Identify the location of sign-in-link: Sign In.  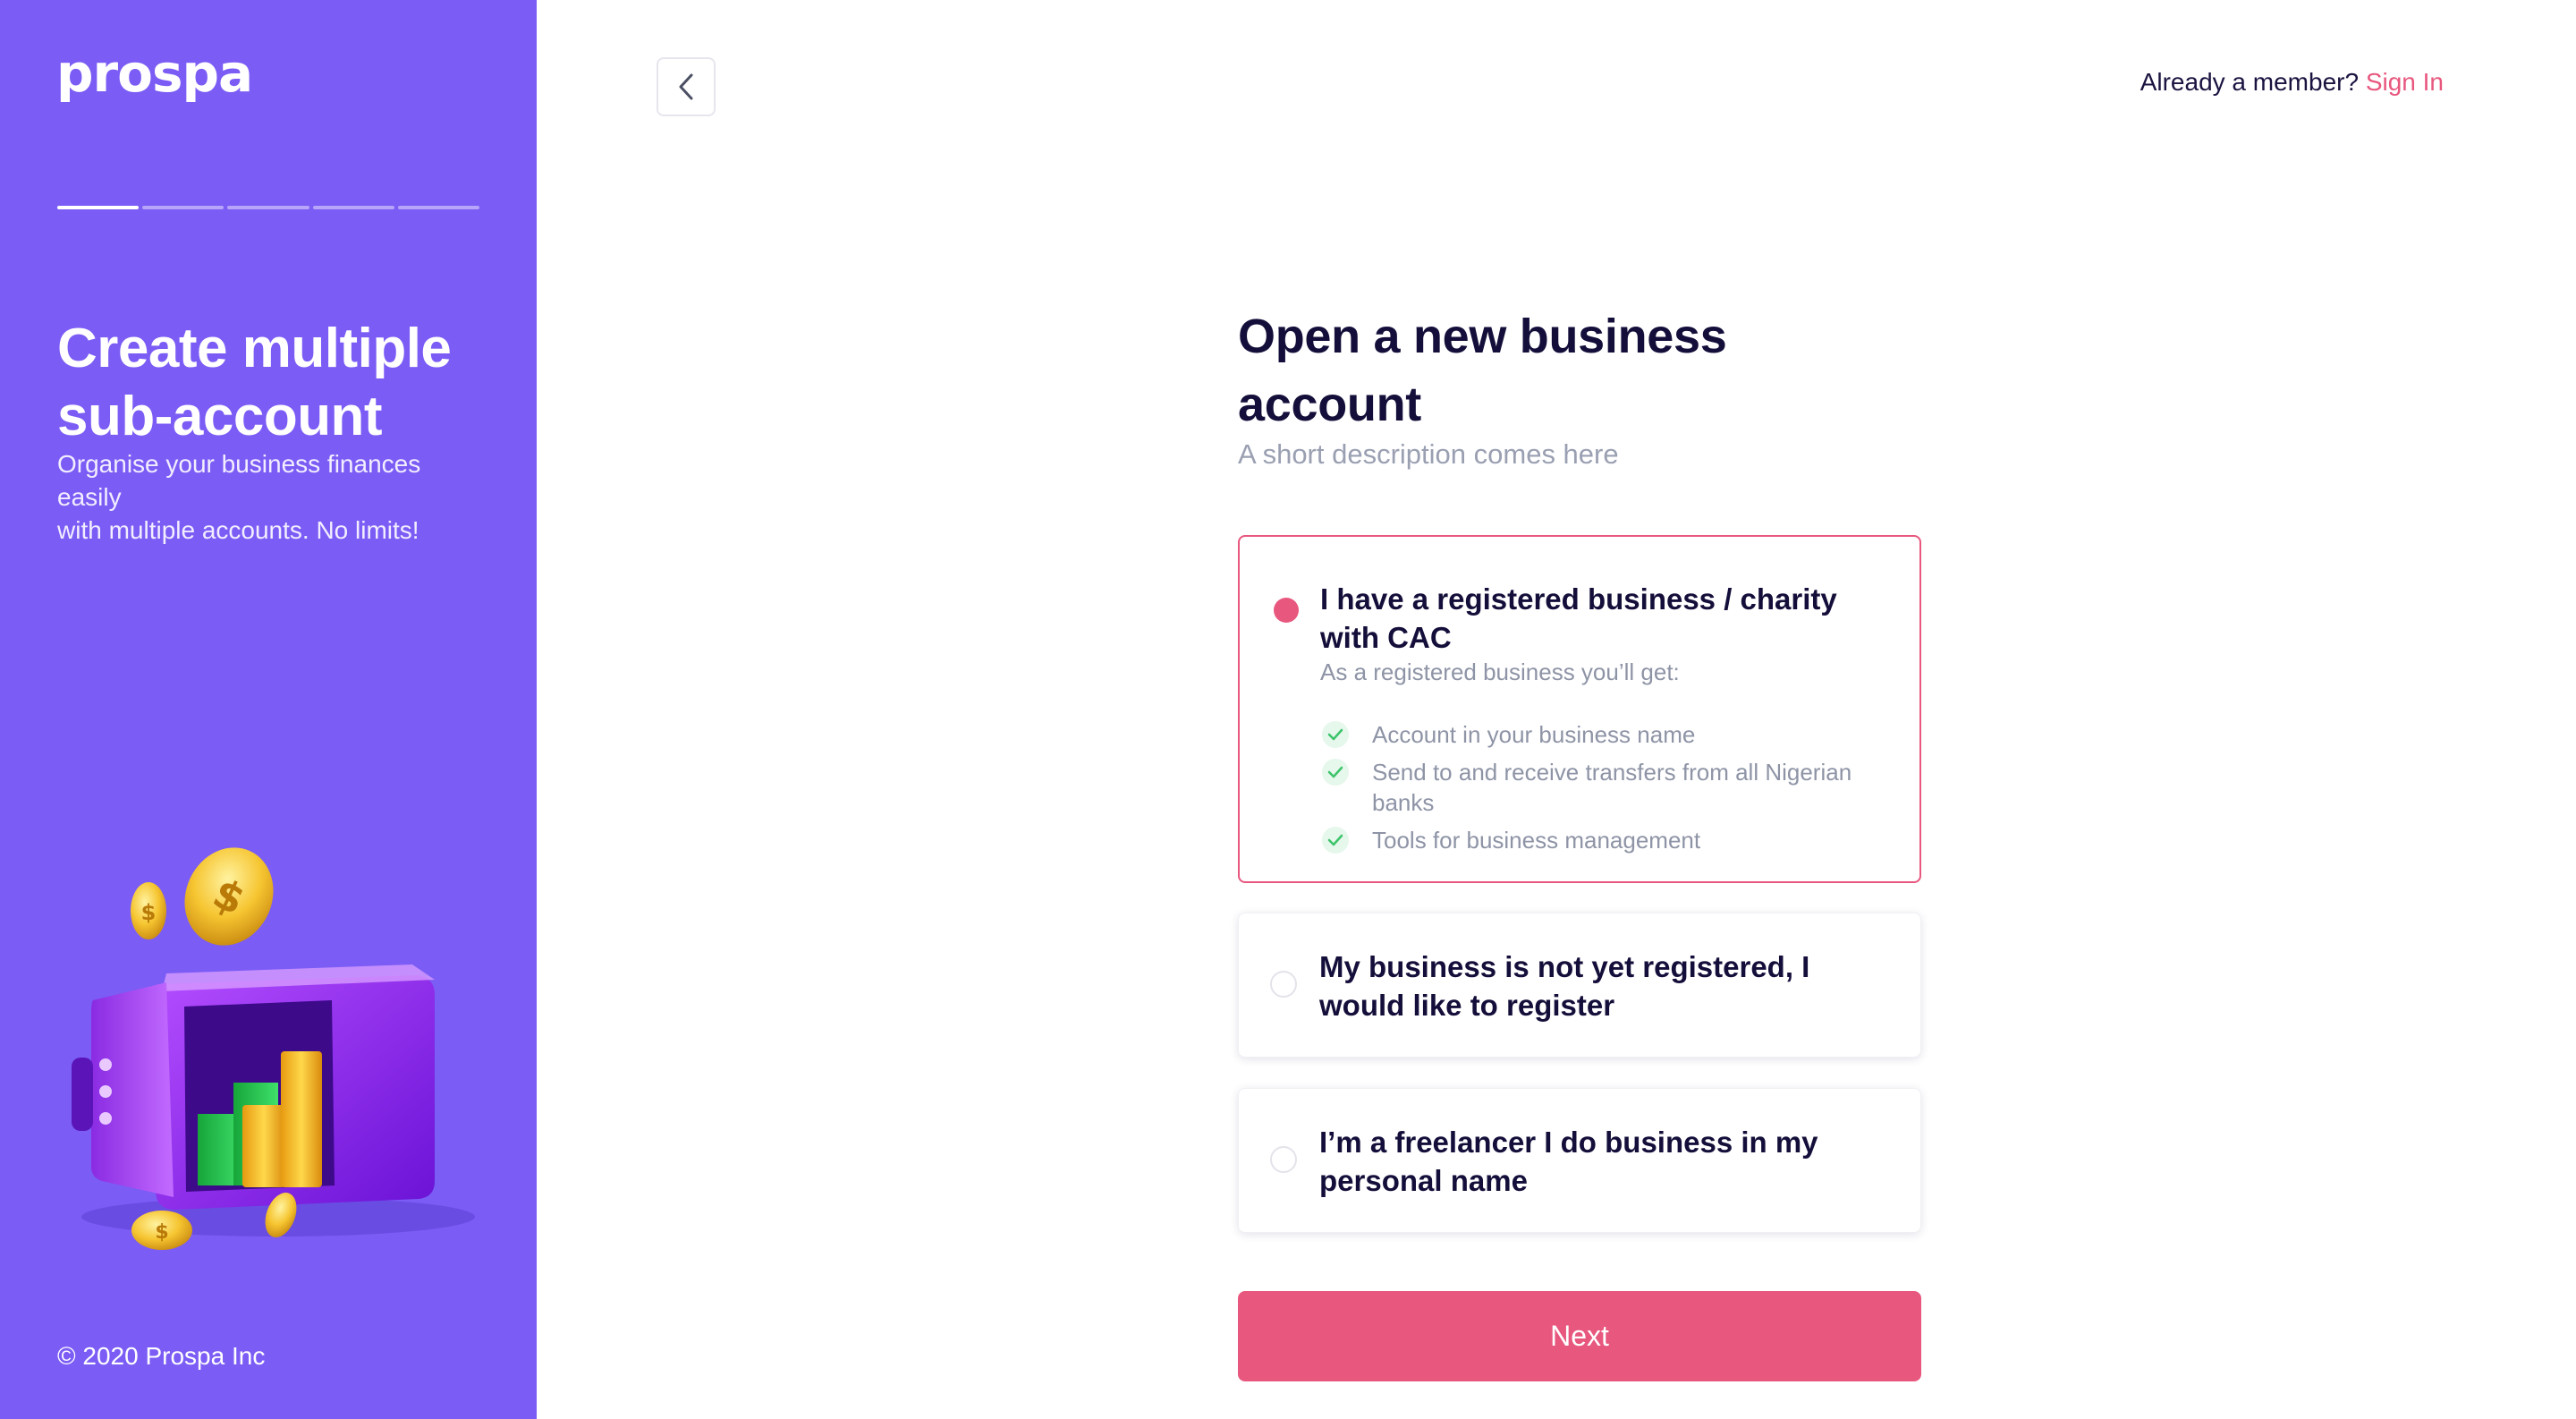
(2405, 82).